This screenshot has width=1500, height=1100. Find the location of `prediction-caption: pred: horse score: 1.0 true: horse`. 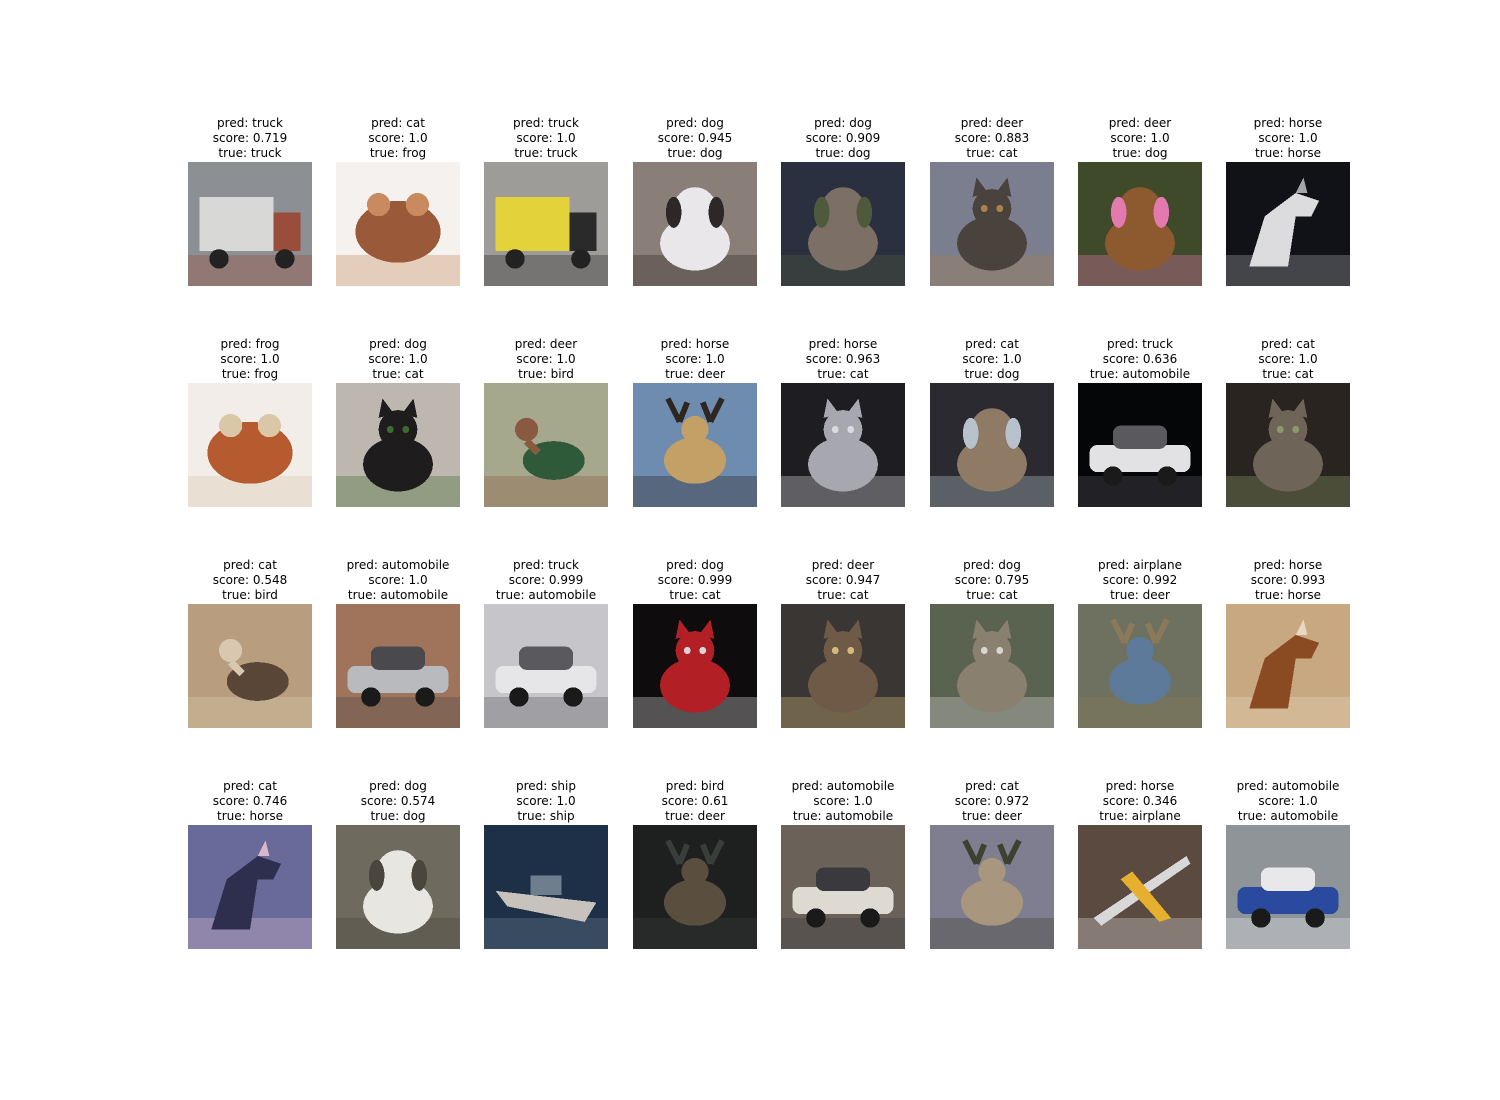

prediction-caption: pred: horse score: 1.0 true: horse is located at coordinates (1288, 138).